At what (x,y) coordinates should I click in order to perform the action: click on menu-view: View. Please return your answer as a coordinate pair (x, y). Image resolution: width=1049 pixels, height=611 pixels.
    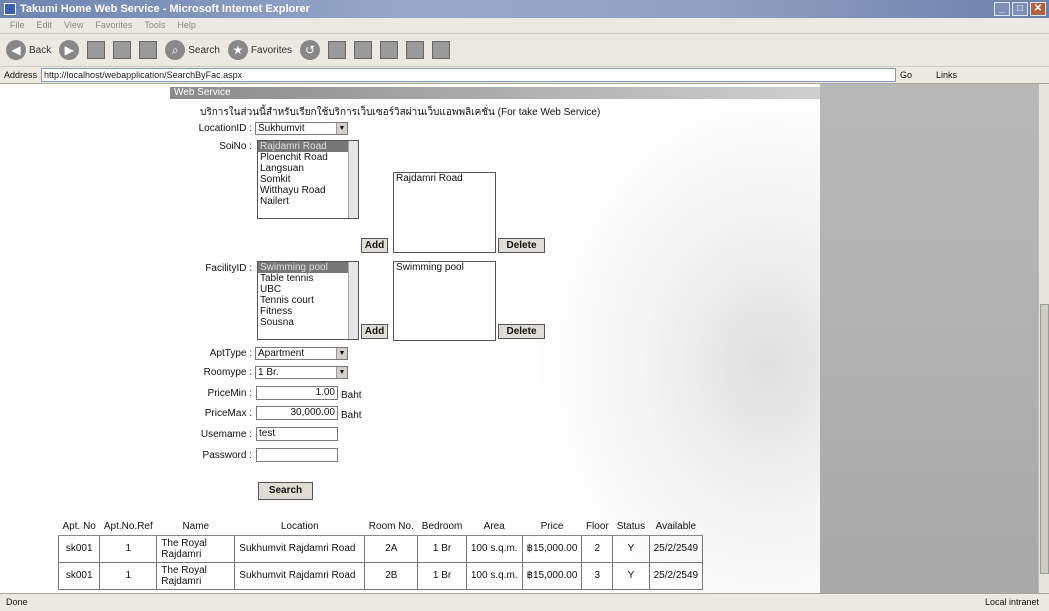
    Looking at the image, I should click on (73, 25).